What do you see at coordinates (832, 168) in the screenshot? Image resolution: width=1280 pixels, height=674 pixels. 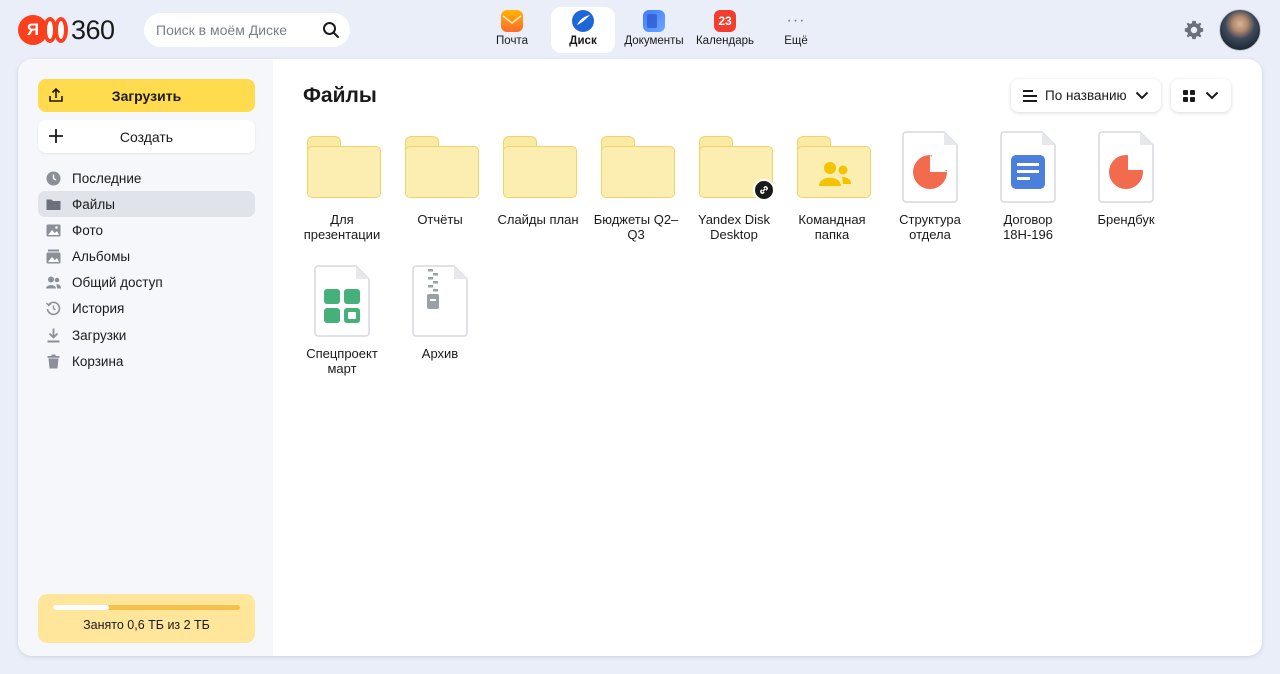 I see `shared-folder-icon` at bounding box center [832, 168].